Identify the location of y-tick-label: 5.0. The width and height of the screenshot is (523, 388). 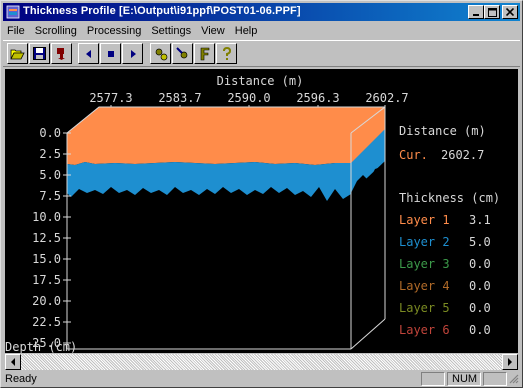
(50, 175).